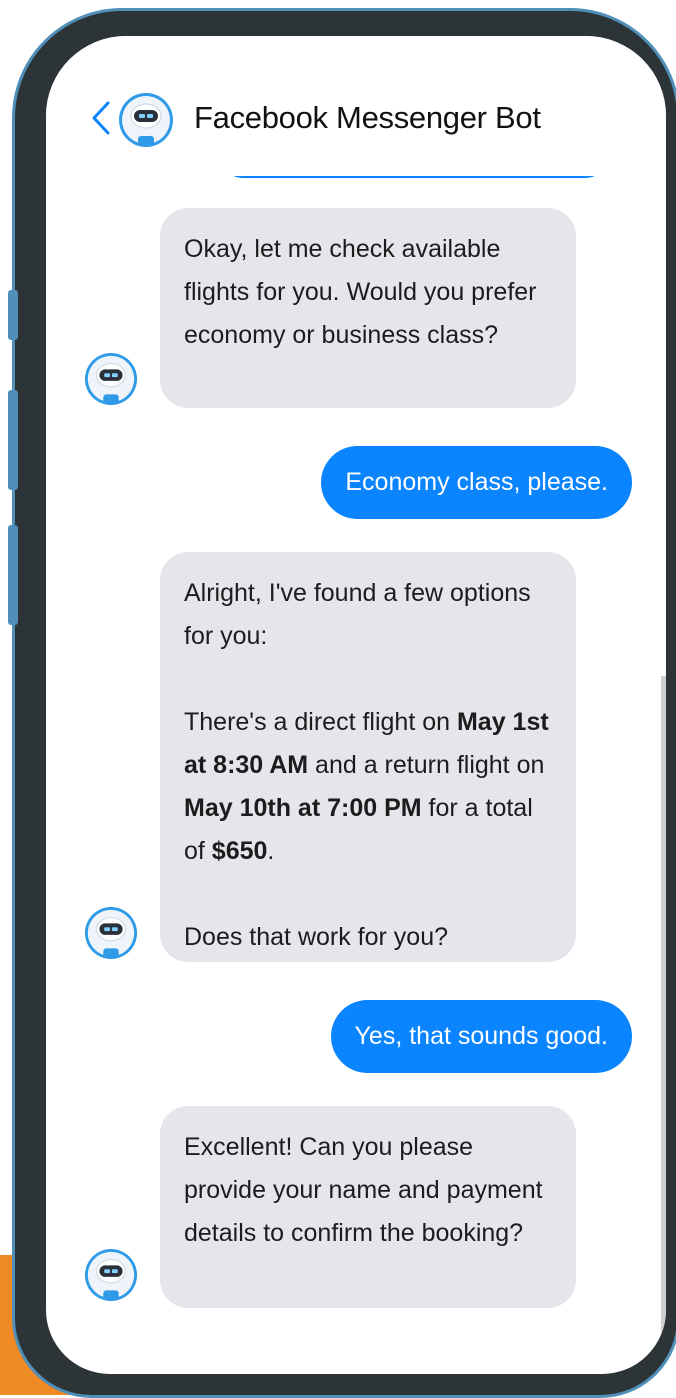  I want to click on user-message-bubble: Economy class, please., so click(476, 482).